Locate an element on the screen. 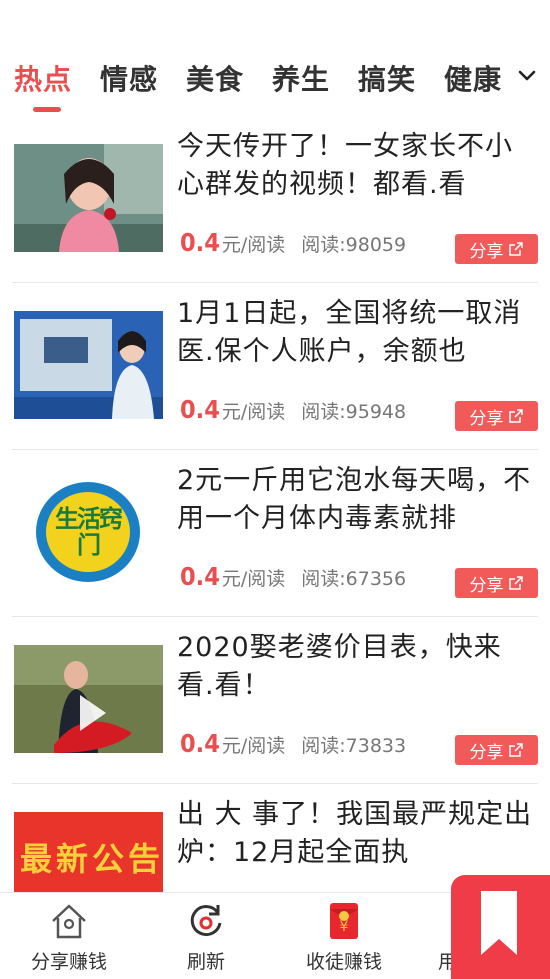  article-thumbnail: 最新公告 is located at coordinates (88, 852).